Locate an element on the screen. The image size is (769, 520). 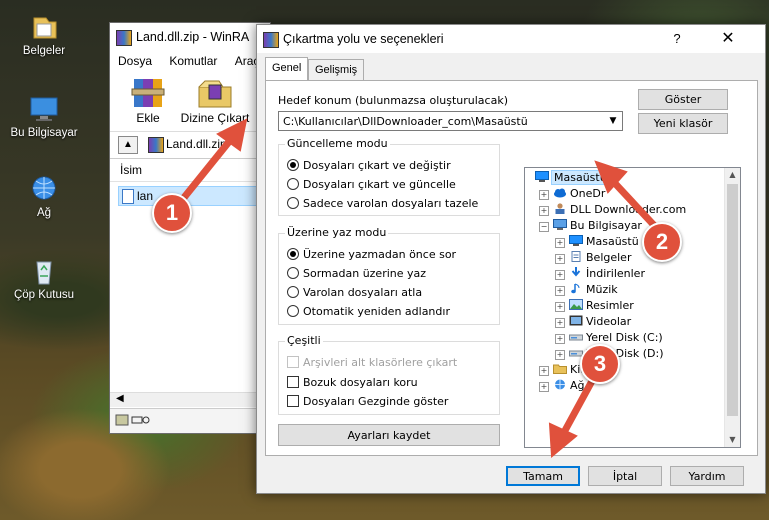
videos-icon is located at coordinates (576, 320).